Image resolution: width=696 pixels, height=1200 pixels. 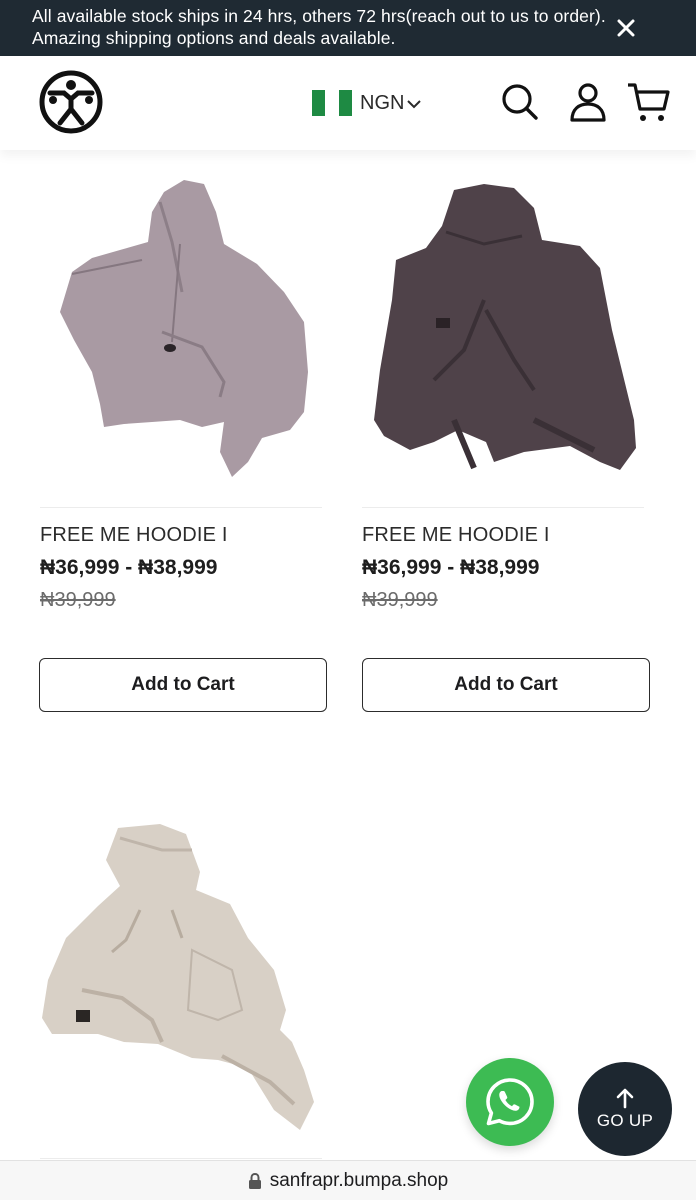 What do you see at coordinates (626, 28) in the screenshot?
I see `close-icon` at bounding box center [626, 28].